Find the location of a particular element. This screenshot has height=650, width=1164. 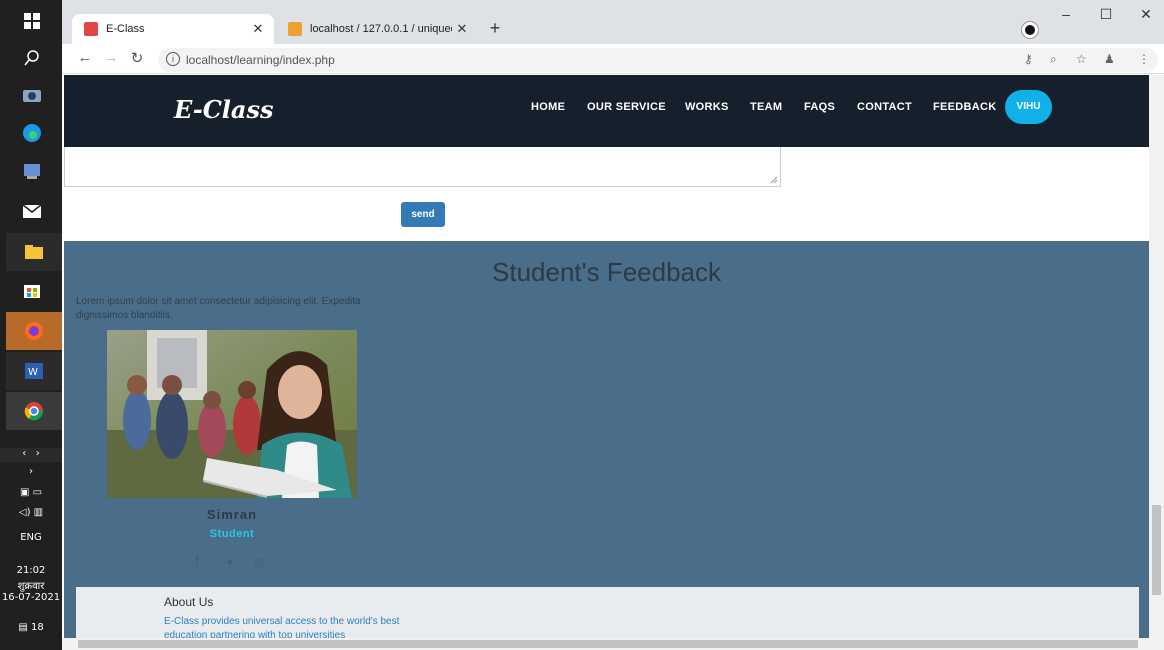

file-explorer-icon is located at coordinates (34, 252).